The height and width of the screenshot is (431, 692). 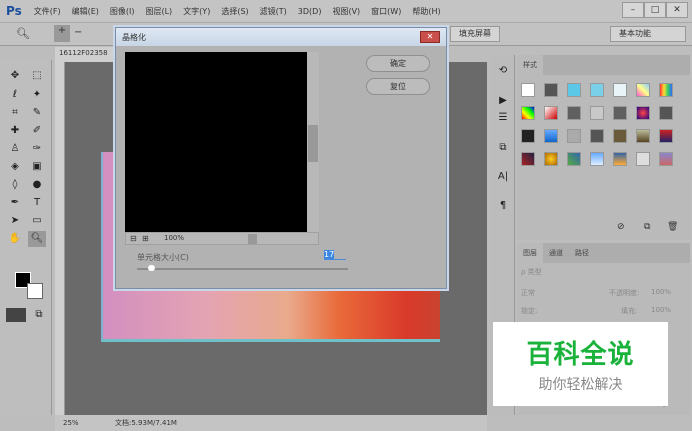 What do you see at coordinates (335, 255) in the screenshot?
I see `cell-size-input: 17` at bounding box center [335, 255].